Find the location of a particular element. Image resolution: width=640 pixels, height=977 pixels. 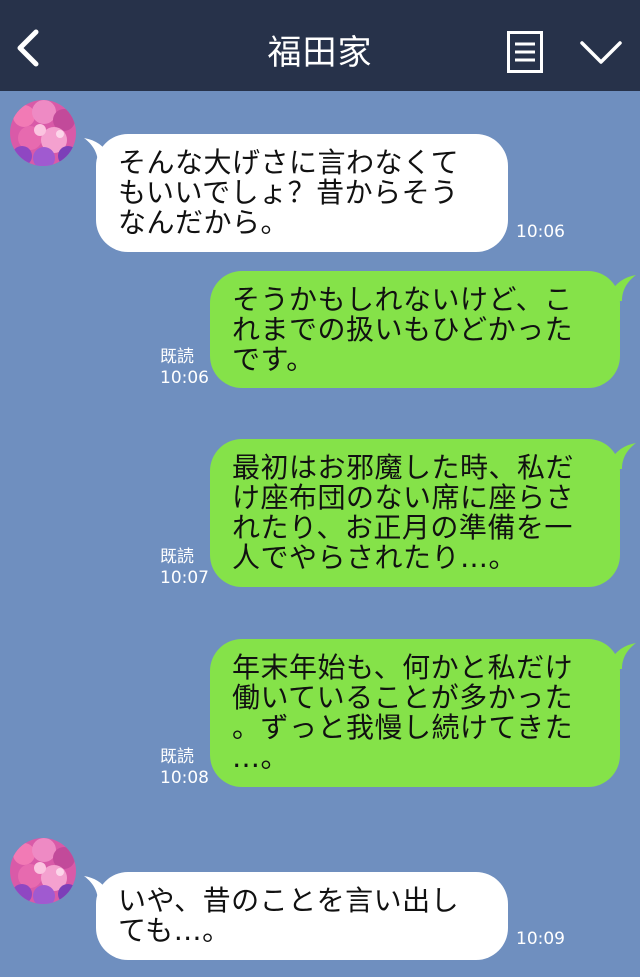

message-time: 10:07 is located at coordinates (184, 578).